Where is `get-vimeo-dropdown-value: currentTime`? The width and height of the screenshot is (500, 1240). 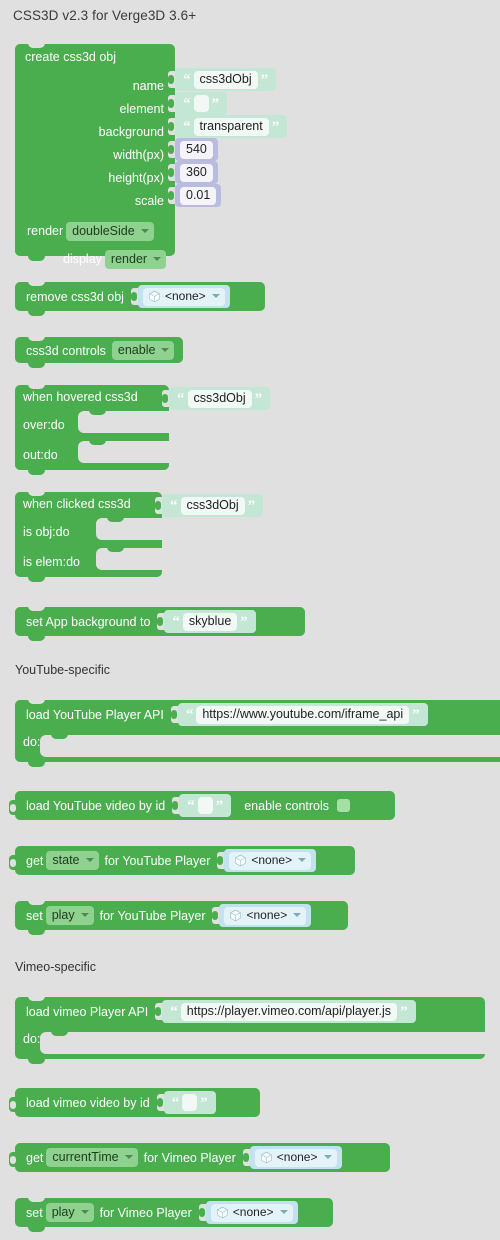
get-vimeo-dropdown-value: currentTime is located at coordinates (85, 1157).